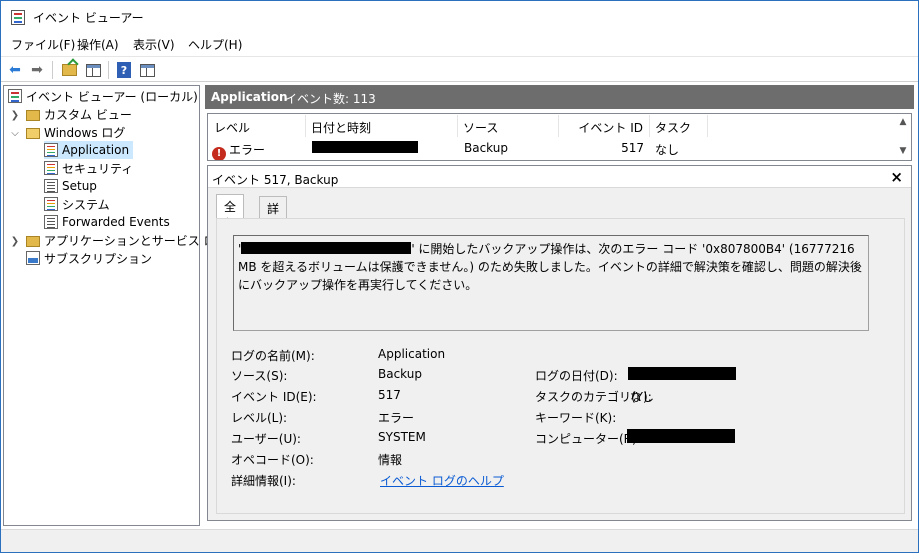 This screenshot has width=919, height=553. What do you see at coordinates (903, 123) in the screenshot?
I see `scroll-up-icon: ▲` at bounding box center [903, 123].